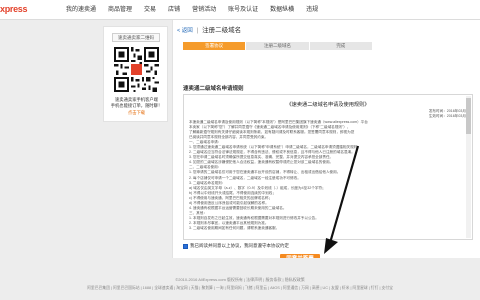  I want to click on sidebar-qr-card: 速卖通卖家二维码 速卖通卖家手机客户端 手机也能接订单，随时聊！ 点击下载, so click(135, 74).